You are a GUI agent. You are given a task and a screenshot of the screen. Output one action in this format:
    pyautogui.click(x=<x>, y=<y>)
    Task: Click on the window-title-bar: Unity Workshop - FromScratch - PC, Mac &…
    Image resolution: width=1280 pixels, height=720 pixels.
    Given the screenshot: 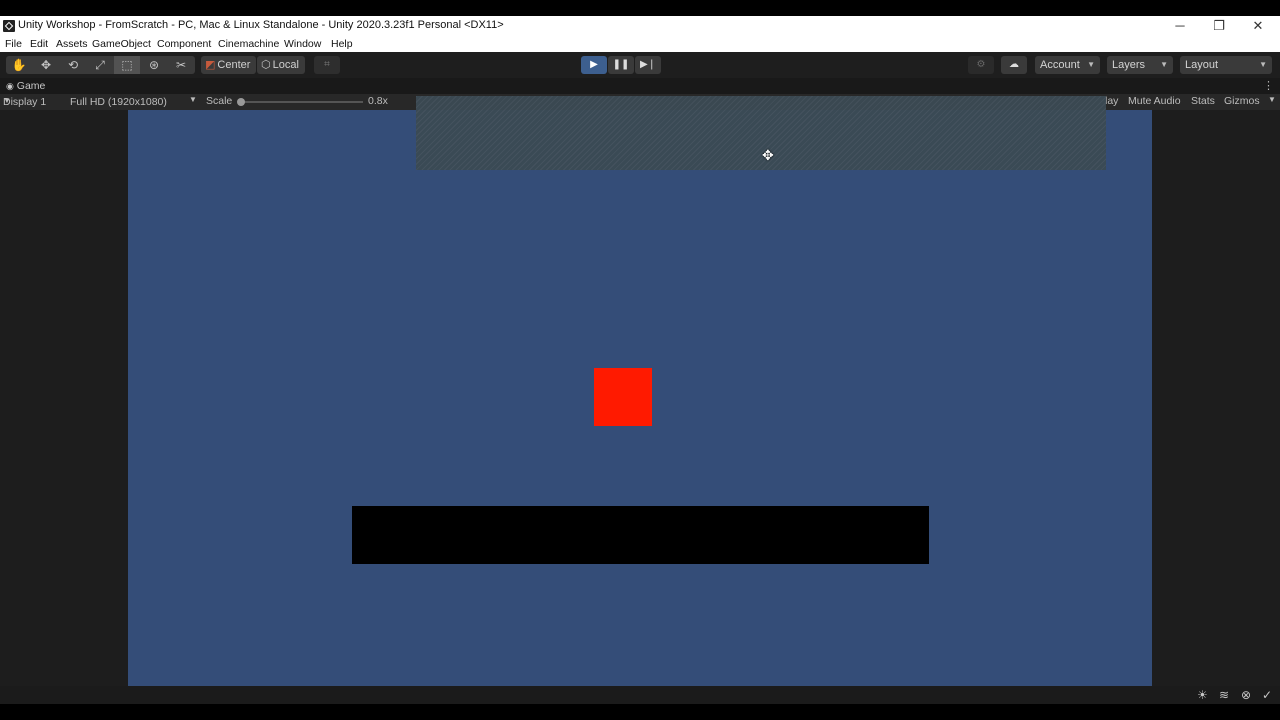 What is the action you would take?
    pyautogui.click(x=640, y=26)
    